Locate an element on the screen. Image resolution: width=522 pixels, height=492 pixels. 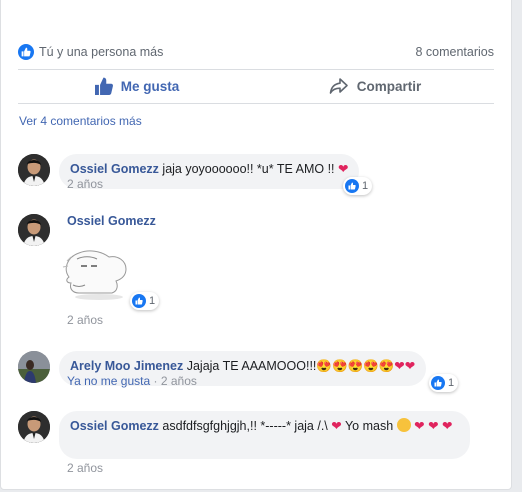
comment-text-b: Yo mash is located at coordinates (369, 426).